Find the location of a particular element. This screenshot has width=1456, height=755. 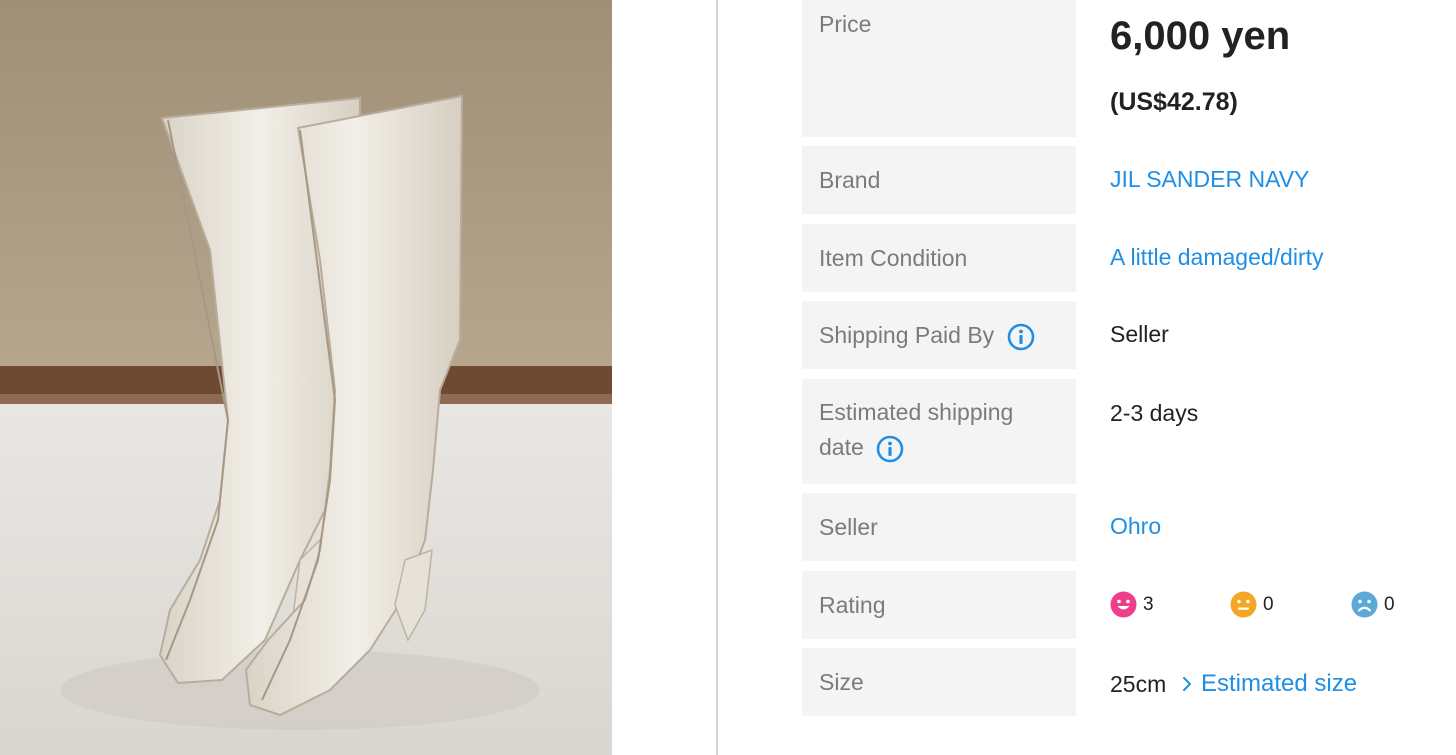

size-value: 25cm is located at coordinates (1138, 684).